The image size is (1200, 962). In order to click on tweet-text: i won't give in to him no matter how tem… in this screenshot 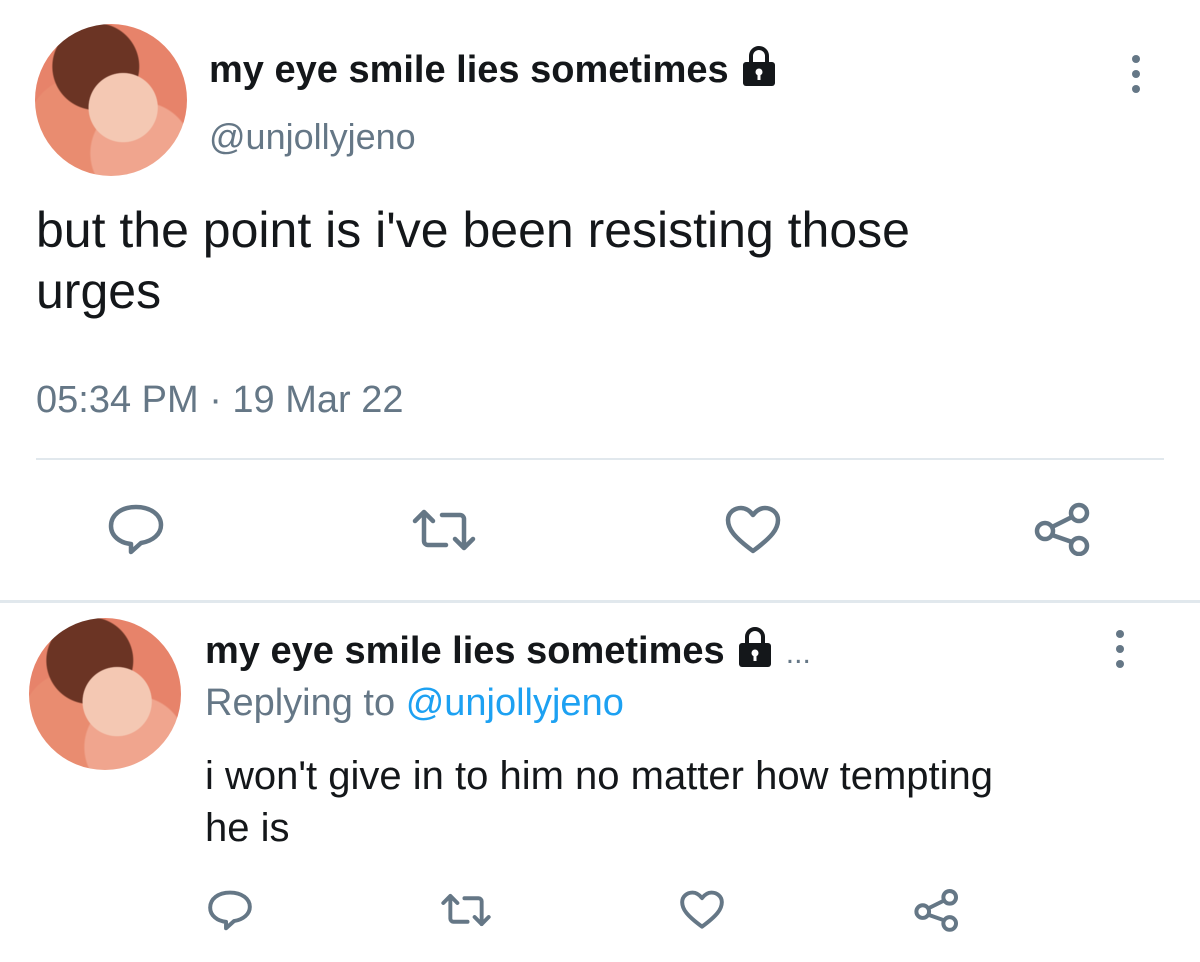, I will do `click(599, 802)`.